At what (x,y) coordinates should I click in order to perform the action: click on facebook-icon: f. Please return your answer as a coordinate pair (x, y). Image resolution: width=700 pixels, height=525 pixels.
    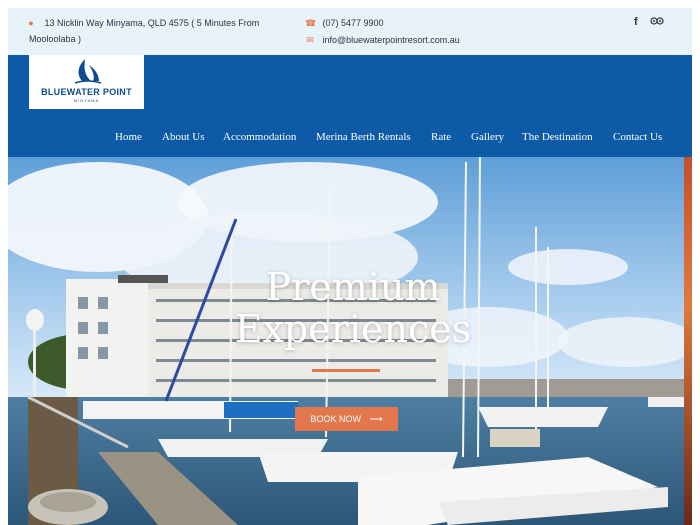
    Looking at the image, I should click on (636, 22).